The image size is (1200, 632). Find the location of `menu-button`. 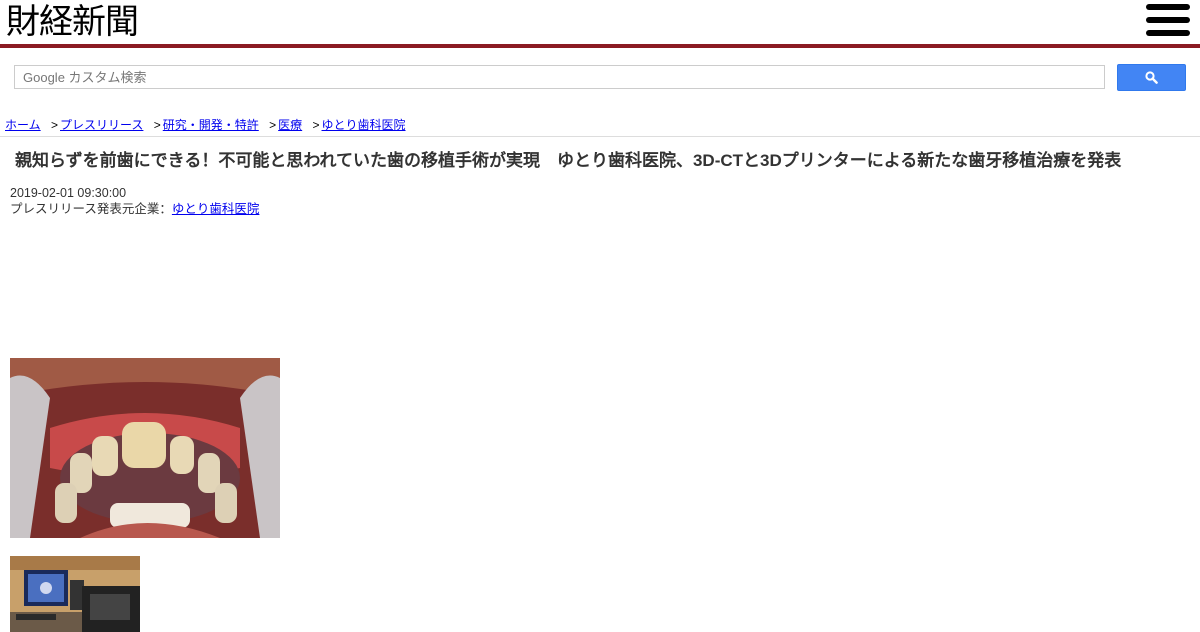

menu-button is located at coordinates (1168, 21).